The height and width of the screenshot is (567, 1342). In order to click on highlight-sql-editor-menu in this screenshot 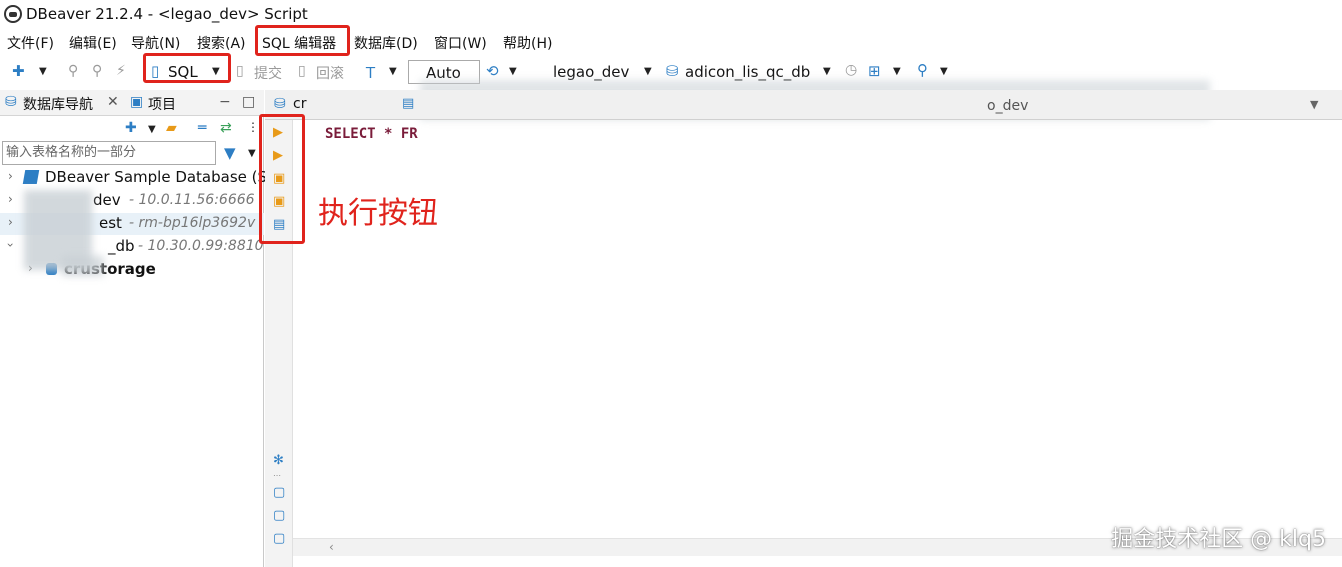, I will do `click(302, 40)`.